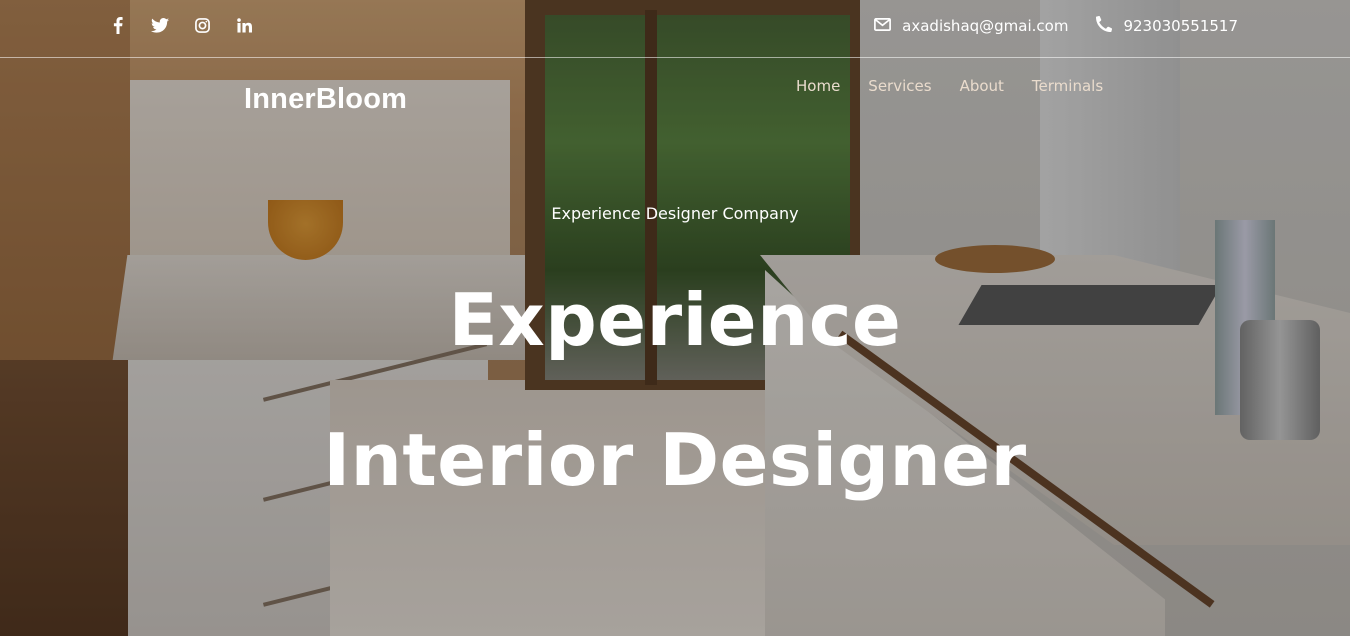 The height and width of the screenshot is (636, 1350). Describe the element at coordinates (1067, 86) in the screenshot. I see `nav-terminals: Terminals` at that location.